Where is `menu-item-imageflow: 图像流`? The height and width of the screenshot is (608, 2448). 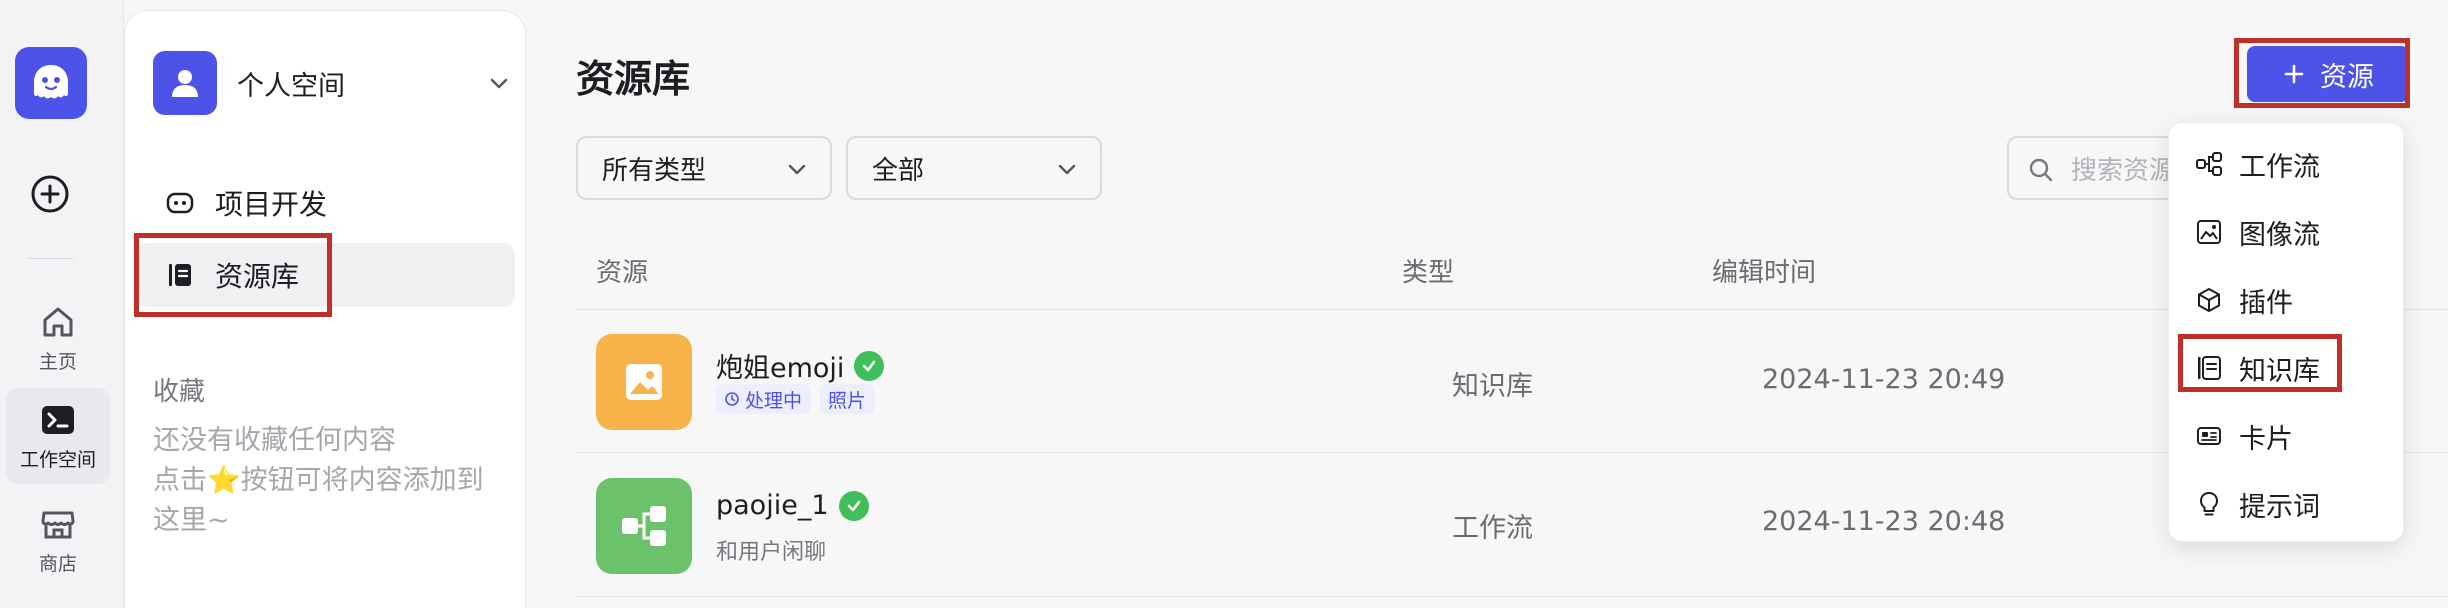
menu-item-imageflow: 图像流 is located at coordinates (2287, 232).